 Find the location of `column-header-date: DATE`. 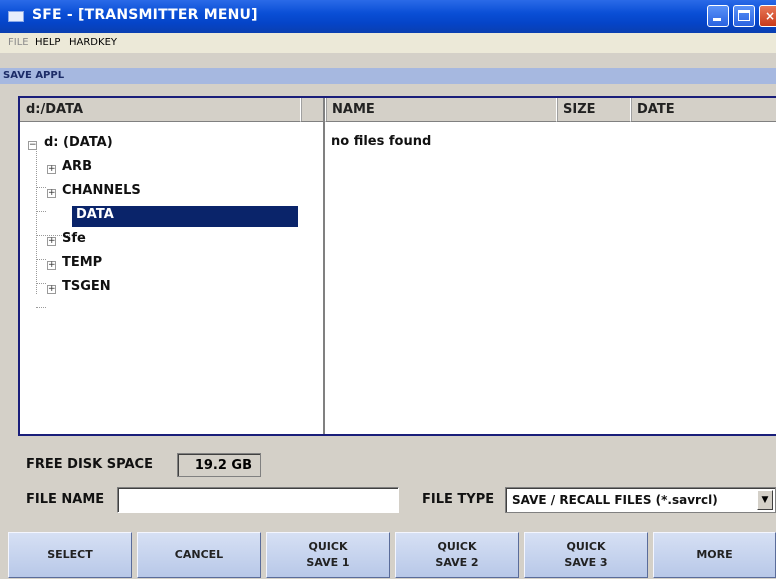

column-header-date: DATE is located at coordinates (703, 110).